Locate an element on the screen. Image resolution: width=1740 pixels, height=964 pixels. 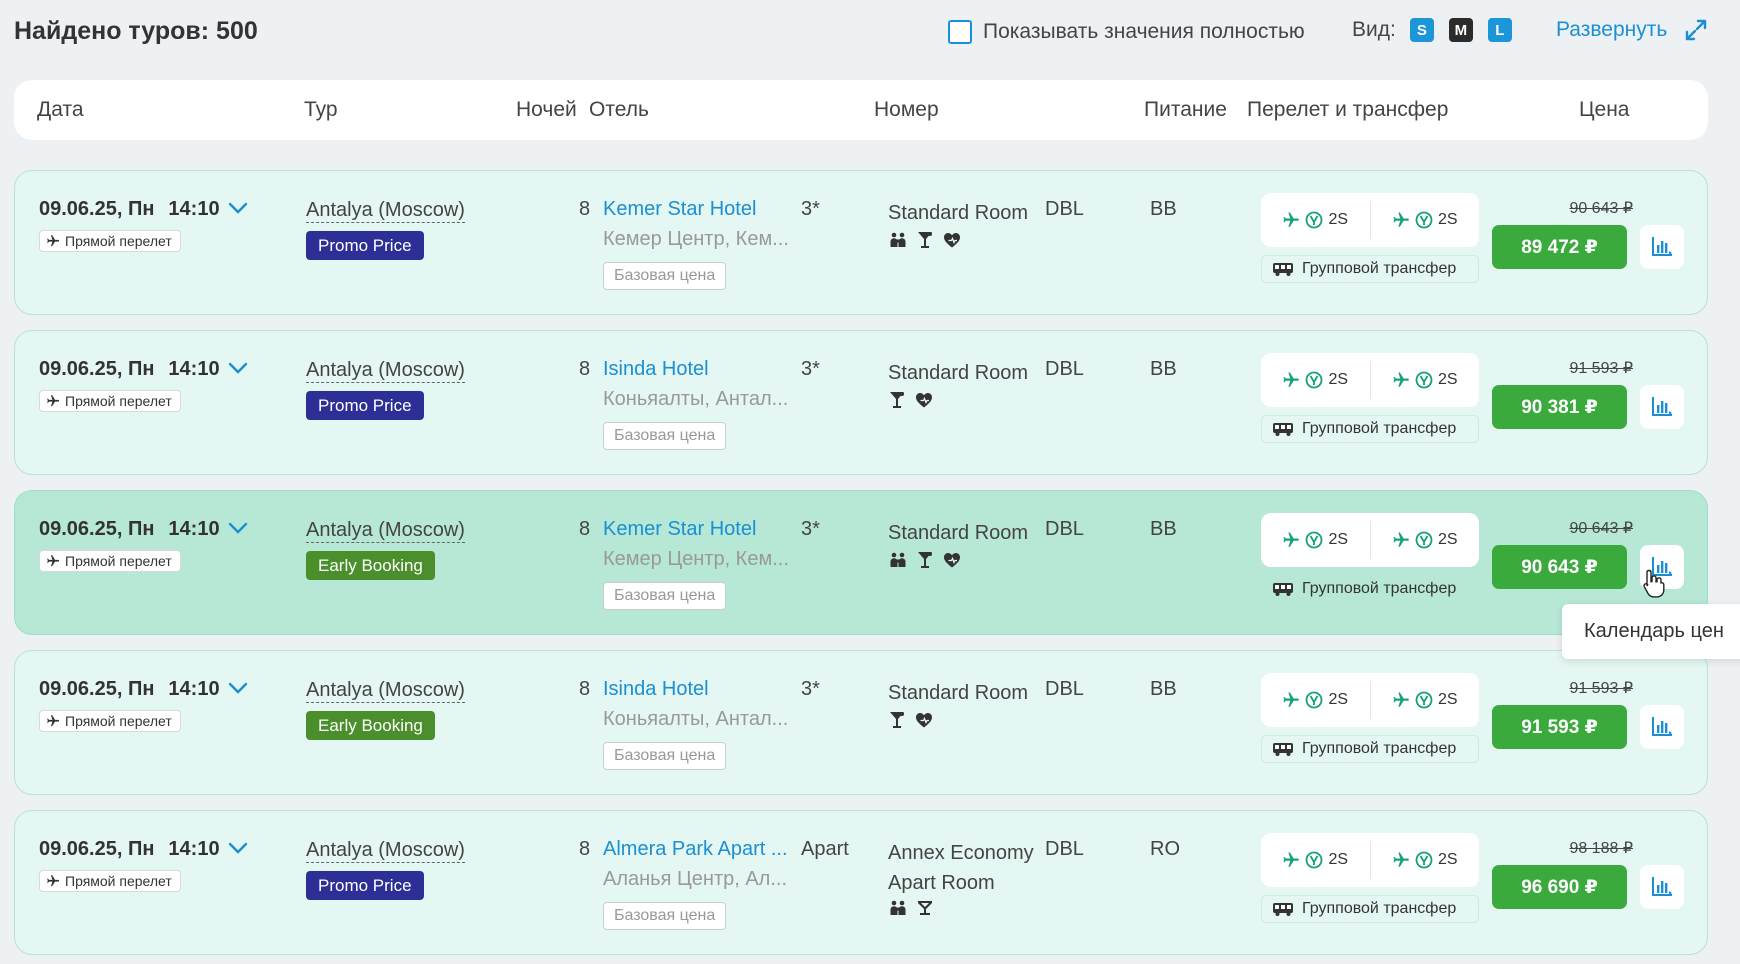
show-full-values-toggle: Показывать значения полностью is located at coordinates (1126, 32).